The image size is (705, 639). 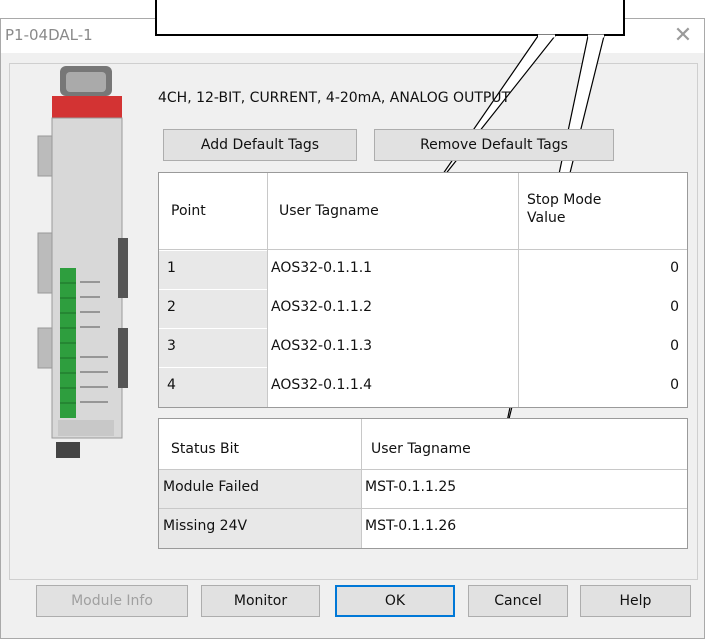 What do you see at coordinates (321, 385) in the screenshot?
I see `table-row-4-tag: AOS32-0.1.1.4` at bounding box center [321, 385].